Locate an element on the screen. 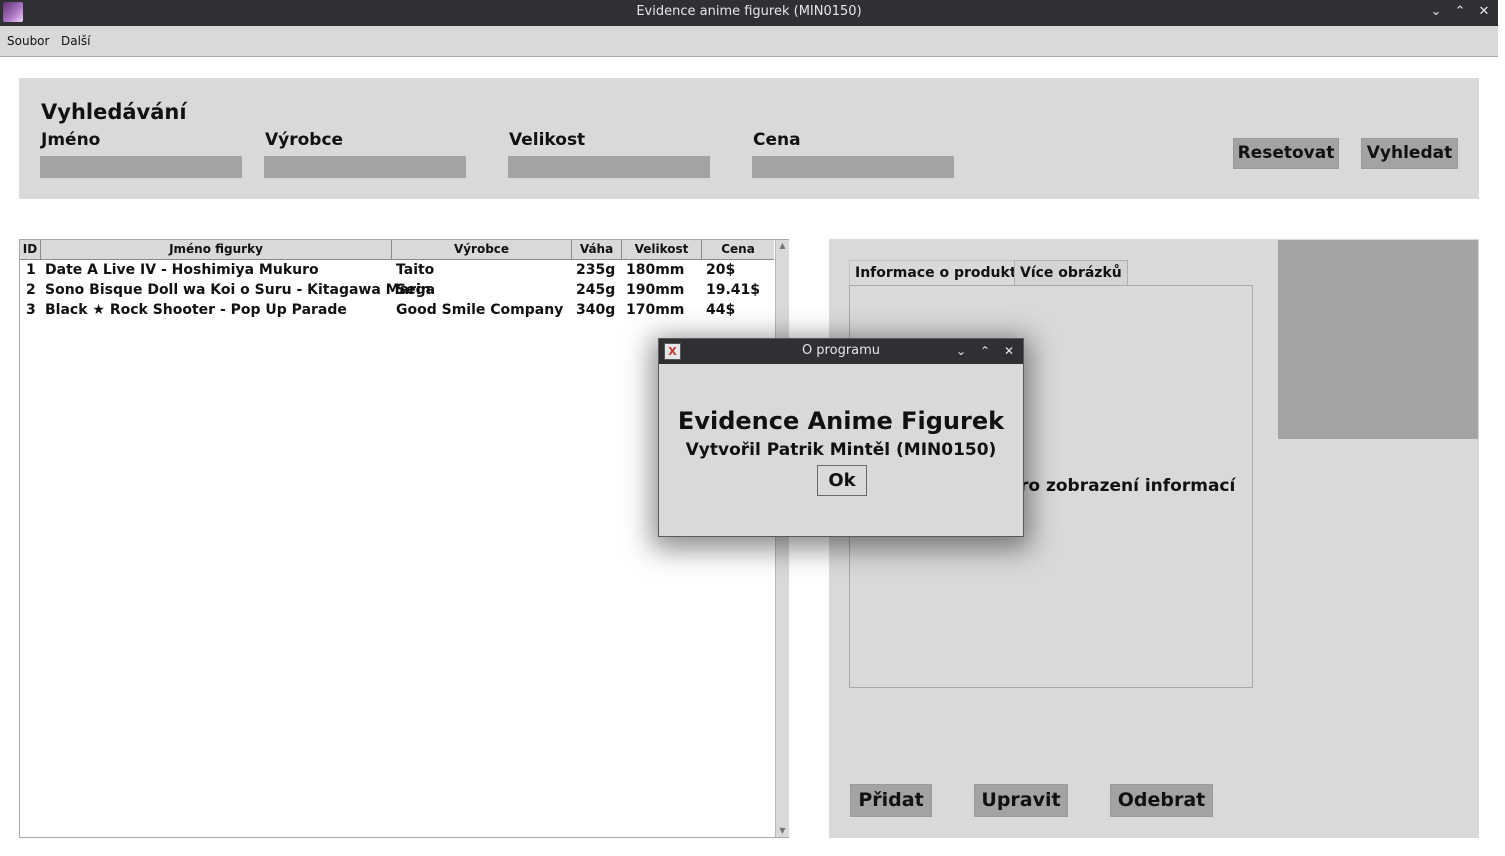 This screenshot has height=856, width=1505. column-header-id: ID is located at coordinates (30, 250).